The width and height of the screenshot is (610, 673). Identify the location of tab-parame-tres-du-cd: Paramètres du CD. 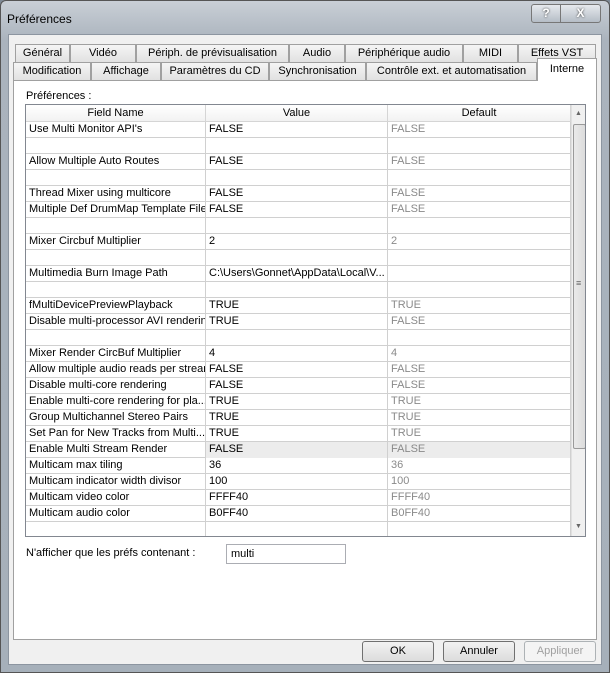
(215, 71).